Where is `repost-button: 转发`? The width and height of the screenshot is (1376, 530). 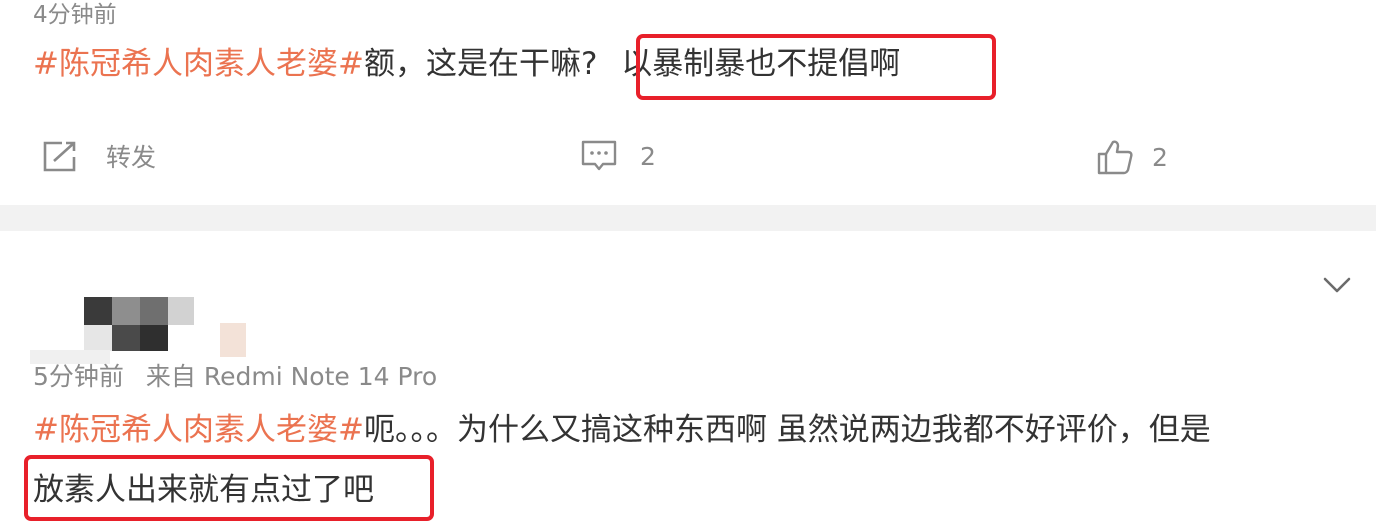 repost-button: 转发 is located at coordinates (98, 156).